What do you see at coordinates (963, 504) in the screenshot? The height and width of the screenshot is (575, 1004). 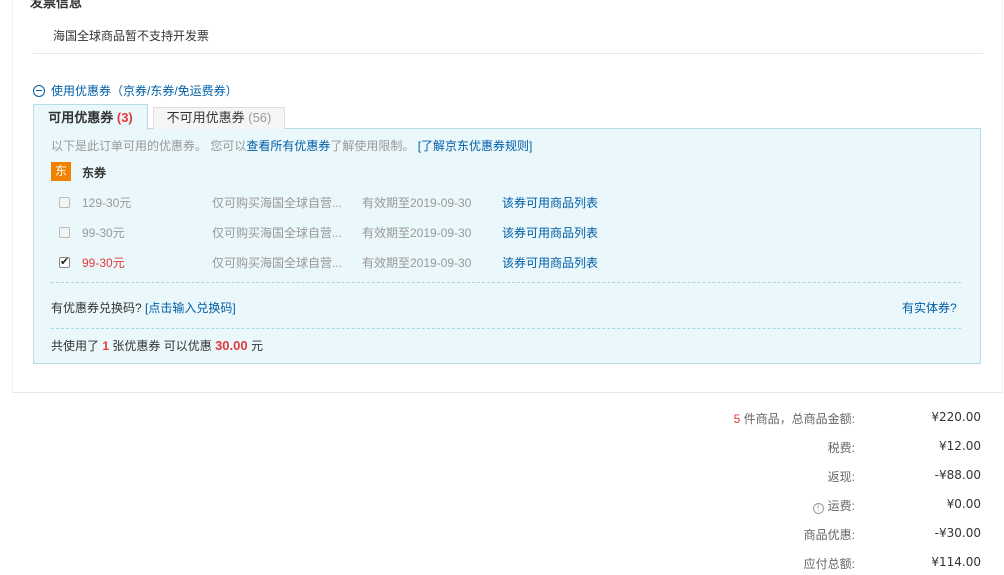 I see `shipping-value: ¥0.00` at bounding box center [963, 504].